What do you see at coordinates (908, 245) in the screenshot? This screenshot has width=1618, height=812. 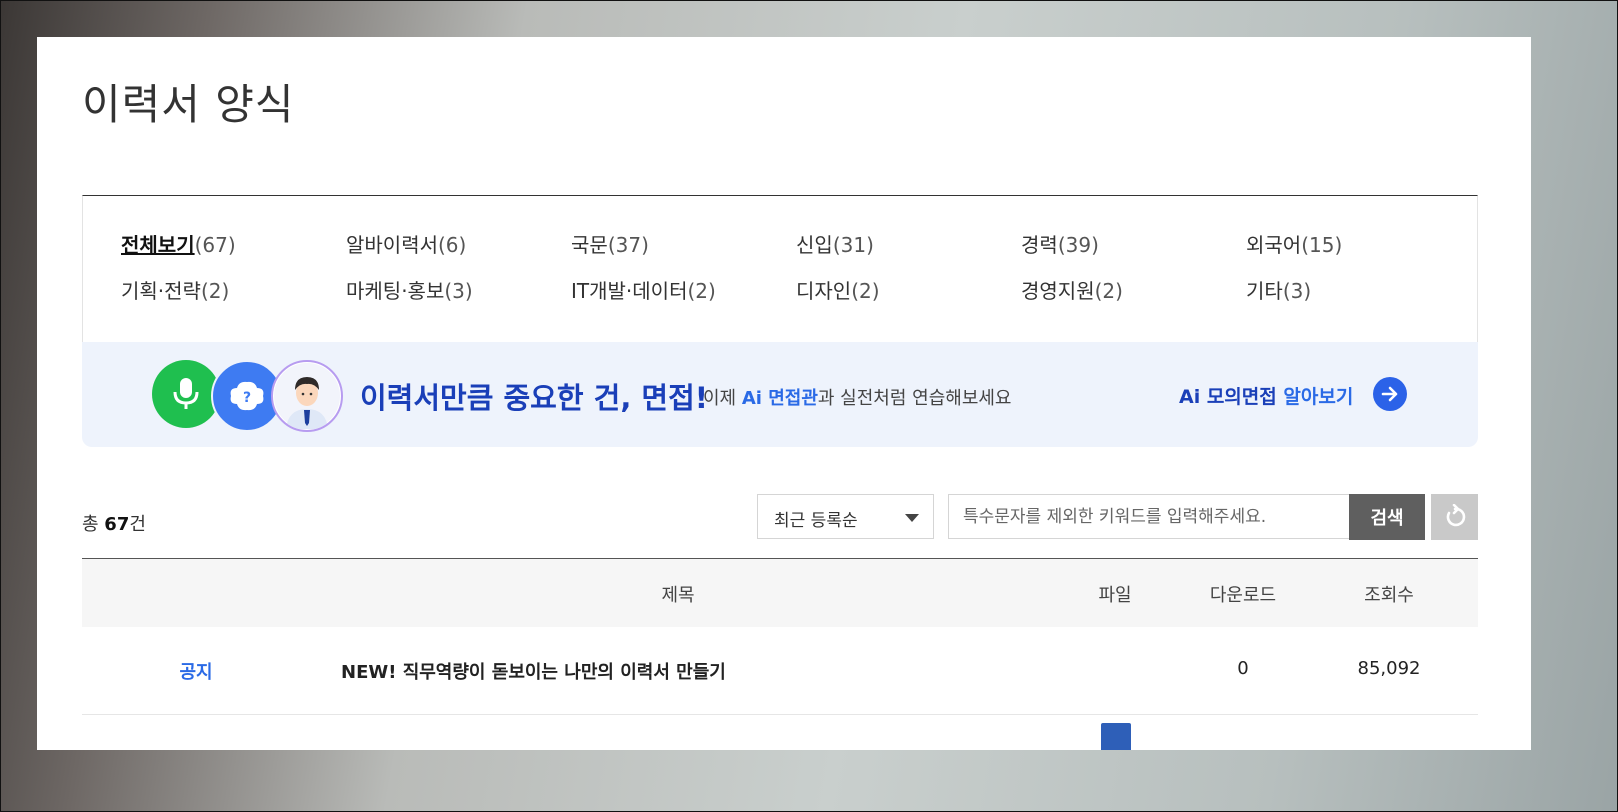 I see `category-newcomer: 신입(31)` at bounding box center [908, 245].